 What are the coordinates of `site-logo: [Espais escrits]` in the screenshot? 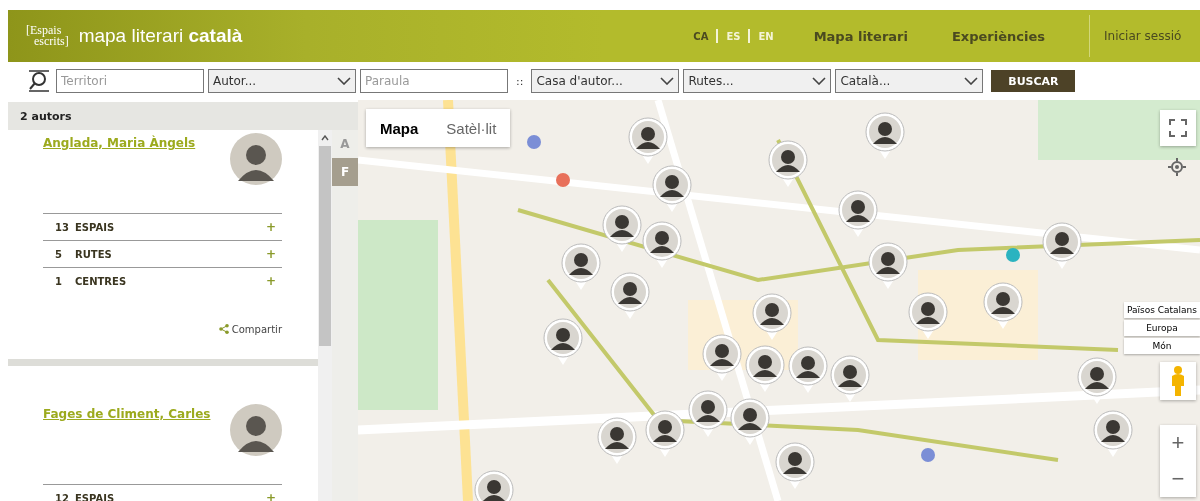 It's located at (47, 36).